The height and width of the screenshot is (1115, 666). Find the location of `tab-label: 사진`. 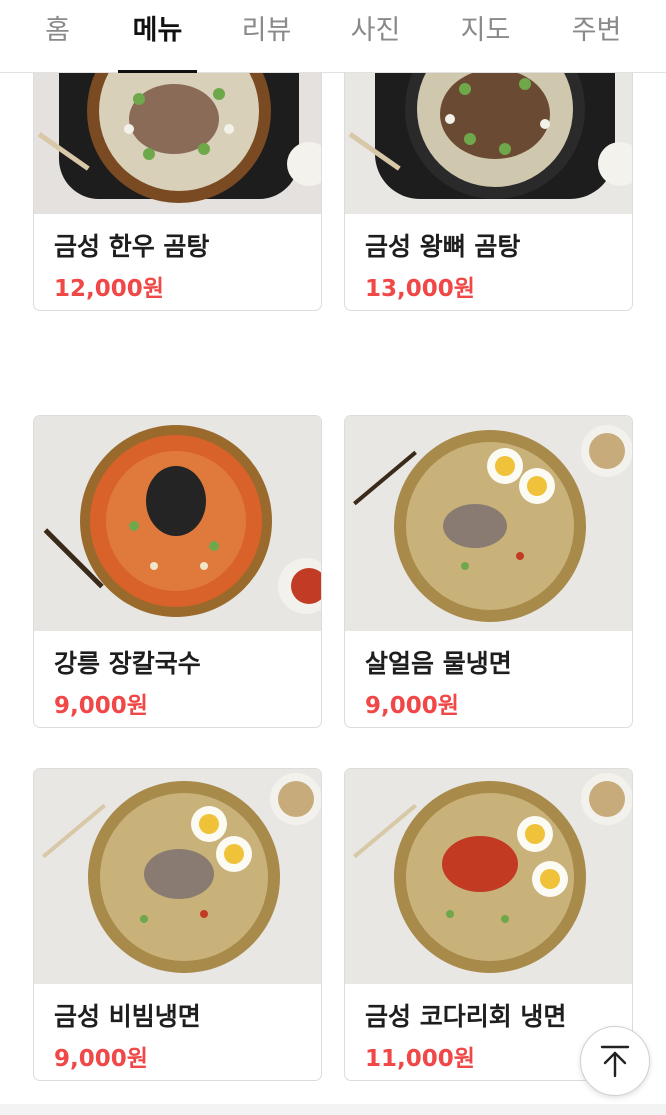

tab-label: 사진 is located at coordinates (375, 30).